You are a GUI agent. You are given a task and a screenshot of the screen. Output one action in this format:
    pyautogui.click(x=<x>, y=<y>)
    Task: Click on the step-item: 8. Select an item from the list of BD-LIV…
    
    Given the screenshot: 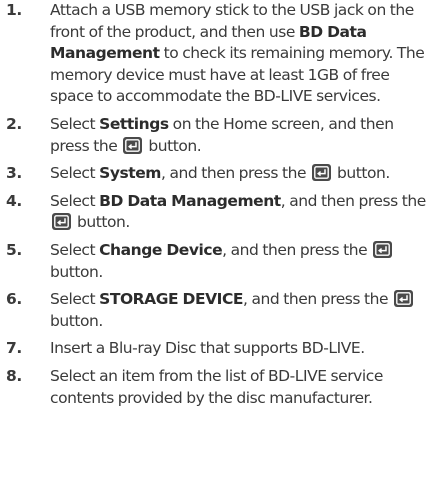 What is the action you would take?
    pyautogui.click(x=220, y=387)
    